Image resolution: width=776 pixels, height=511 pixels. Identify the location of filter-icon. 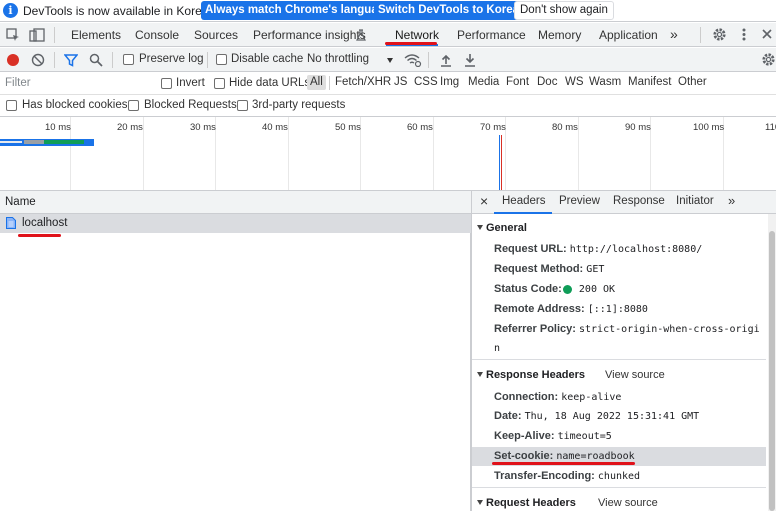
(71, 60).